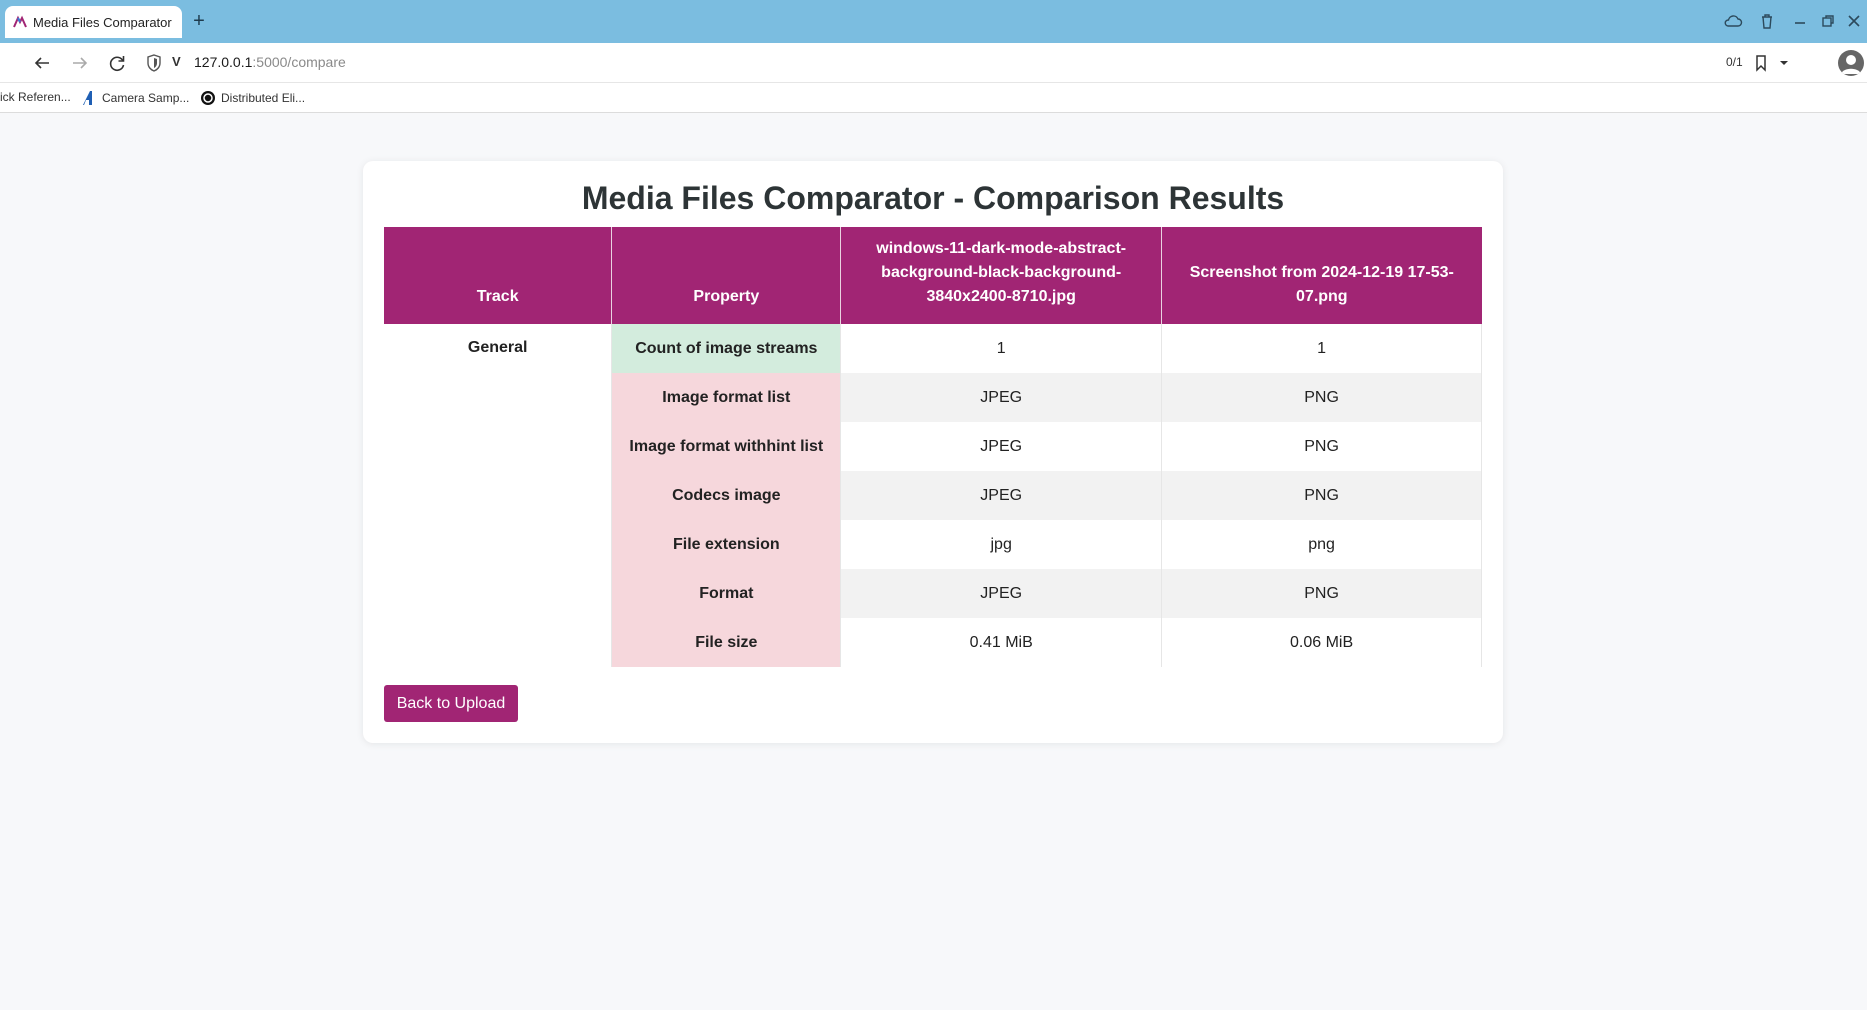  Describe the element at coordinates (1734, 62) in the screenshot. I see `find-counter: 0/1` at that location.